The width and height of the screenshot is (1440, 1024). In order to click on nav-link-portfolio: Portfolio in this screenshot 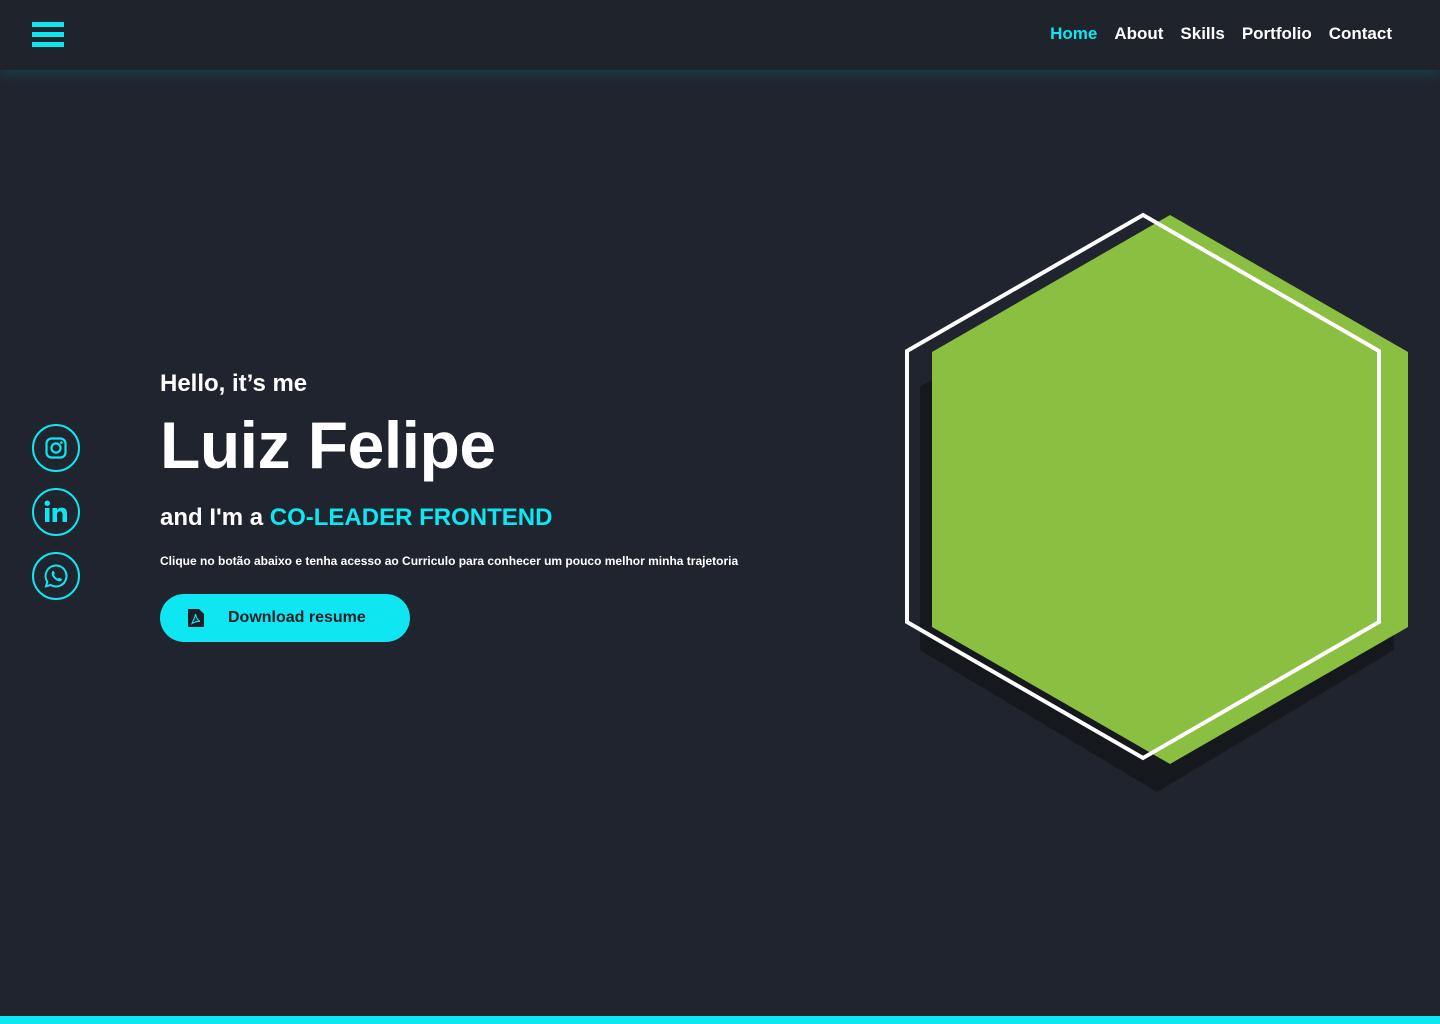, I will do `click(1277, 34)`.